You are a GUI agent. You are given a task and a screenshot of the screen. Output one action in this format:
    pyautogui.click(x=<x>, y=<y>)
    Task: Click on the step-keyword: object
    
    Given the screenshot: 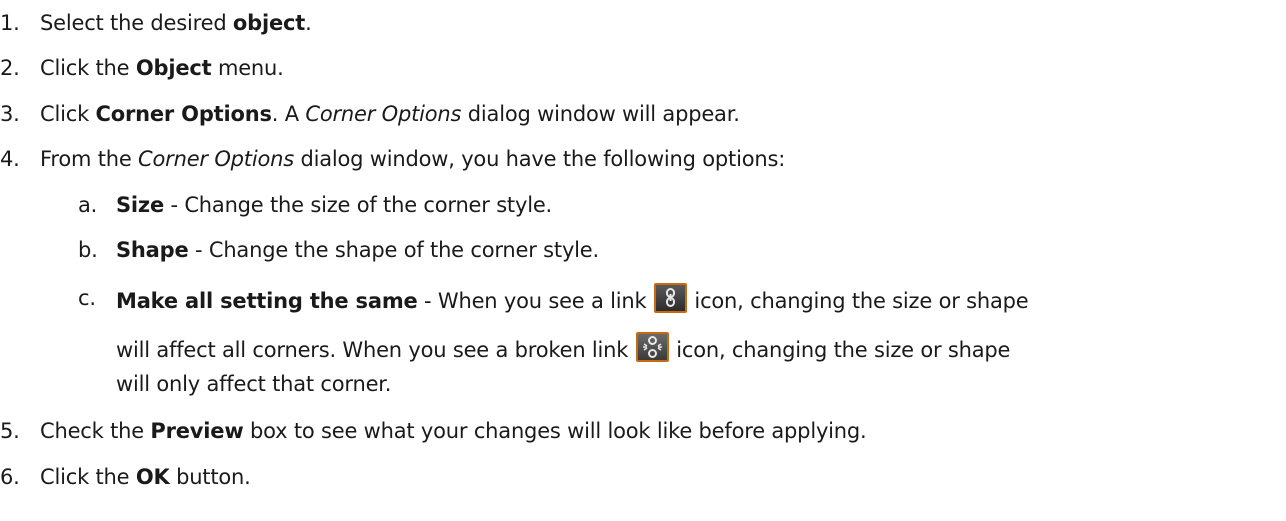 What is the action you would take?
    pyautogui.click(x=269, y=23)
    